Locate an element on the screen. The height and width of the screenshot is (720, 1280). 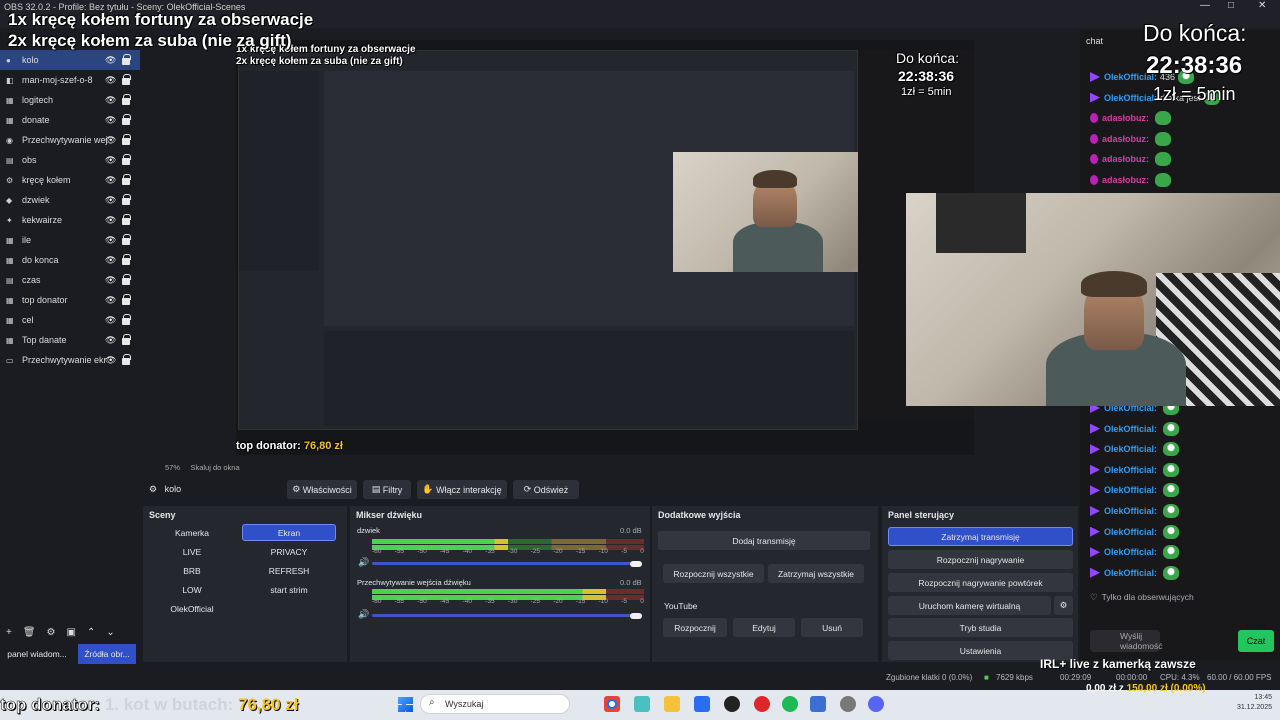
refresh-button: ⟳ Odśwież is located at coordinates (546, 489).